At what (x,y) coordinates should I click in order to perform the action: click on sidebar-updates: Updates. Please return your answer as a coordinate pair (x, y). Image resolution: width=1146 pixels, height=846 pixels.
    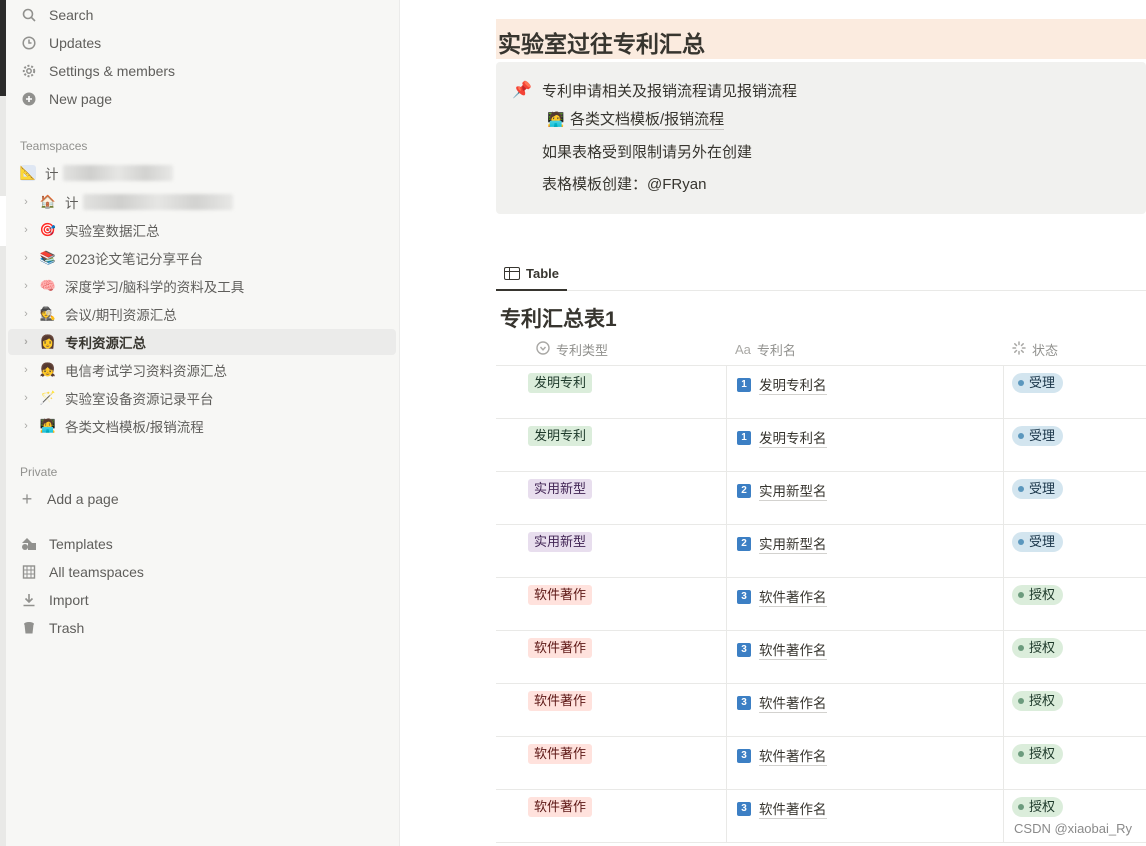
    Looking at the image, I should click on (60, 43).